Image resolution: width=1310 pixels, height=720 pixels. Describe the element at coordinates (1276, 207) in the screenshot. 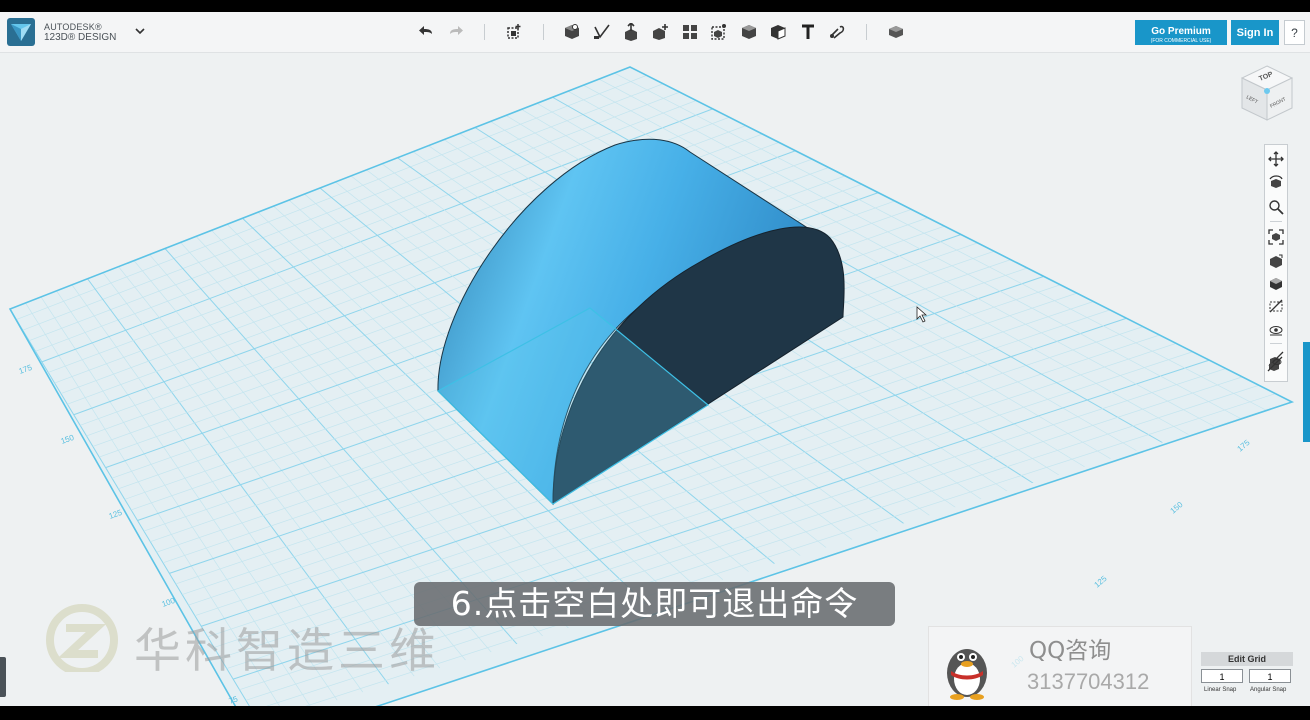

I see `zoom-icon` at that location.